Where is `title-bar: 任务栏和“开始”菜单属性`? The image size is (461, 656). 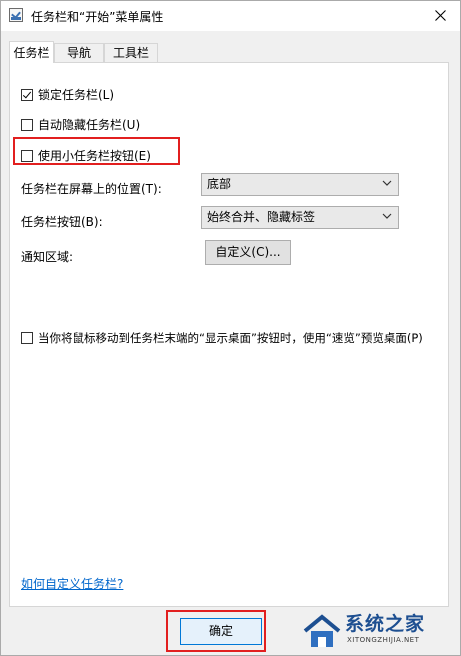
title-bar: 任务栏和“开始”菜单属性 is located at coordinates (230, 16).